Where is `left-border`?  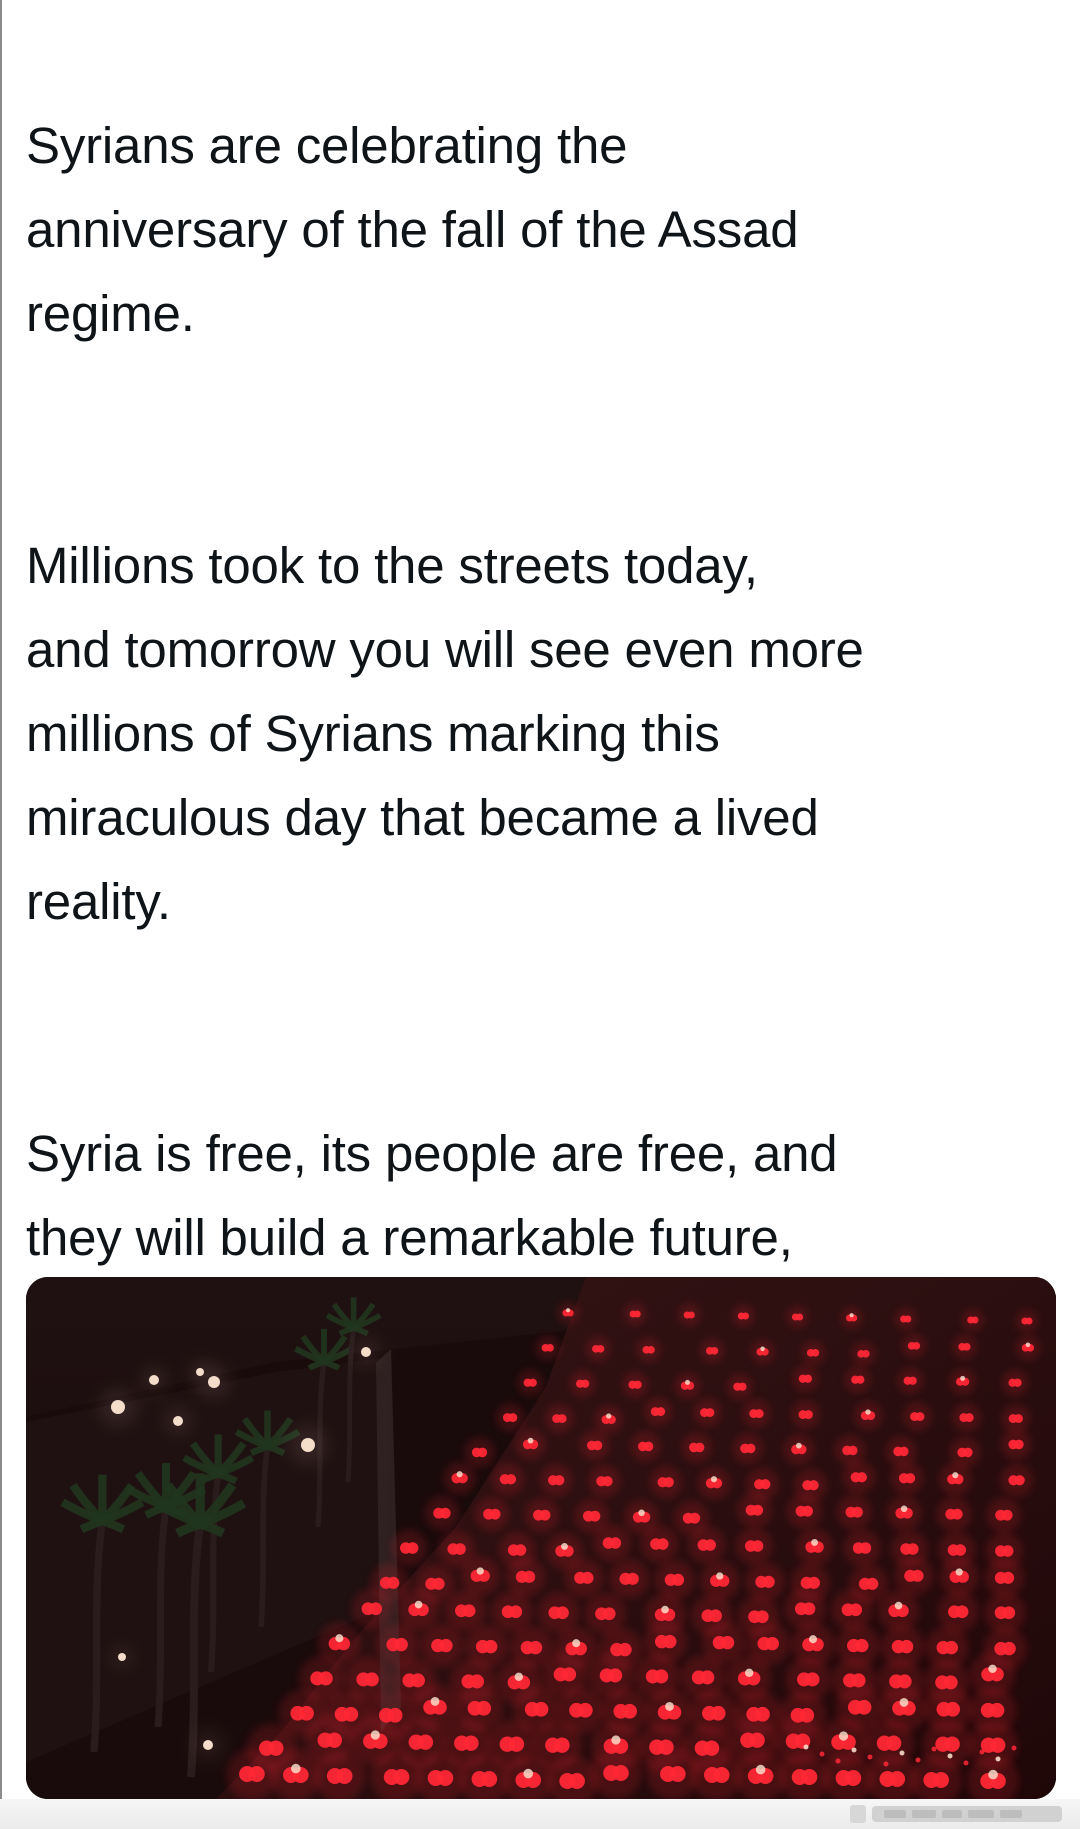 left-border is located at coordinates (1, 914).